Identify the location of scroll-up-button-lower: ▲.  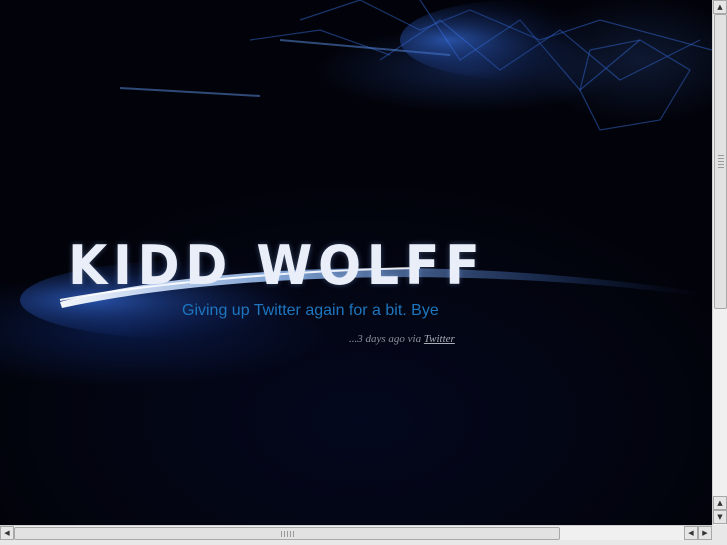
(720, 503).